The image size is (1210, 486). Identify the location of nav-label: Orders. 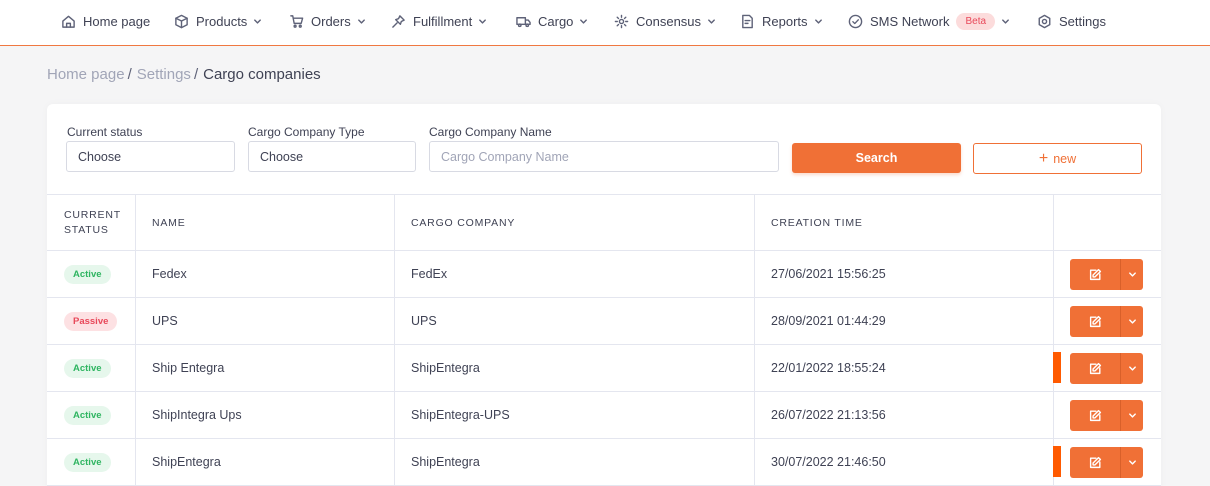
(331, 21).